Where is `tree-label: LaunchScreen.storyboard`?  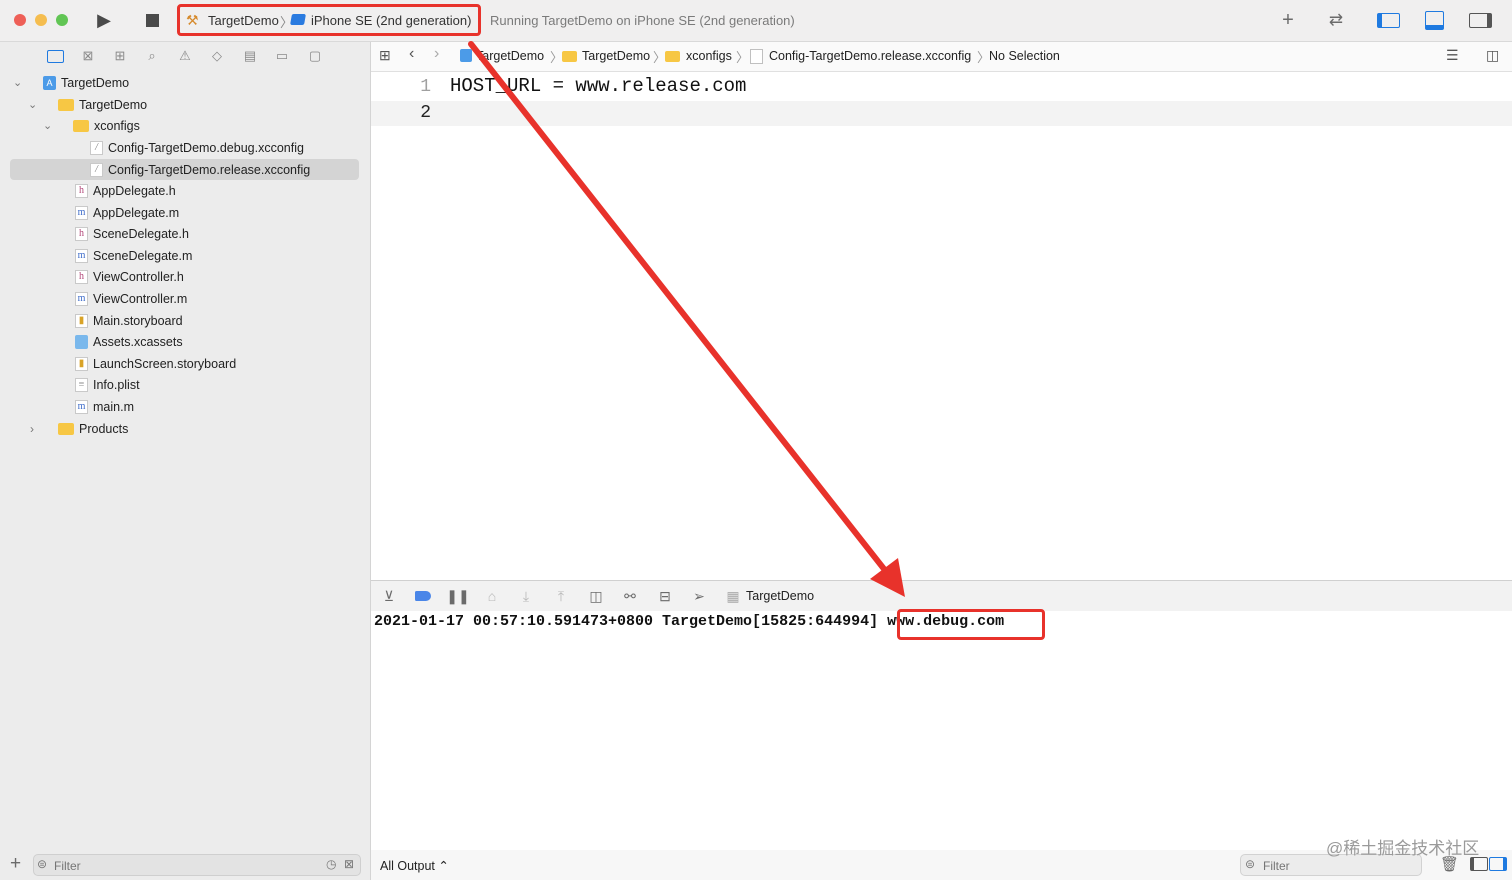
tree-label: LaunchScreen.storyboard is located at coordinates (165, 363).